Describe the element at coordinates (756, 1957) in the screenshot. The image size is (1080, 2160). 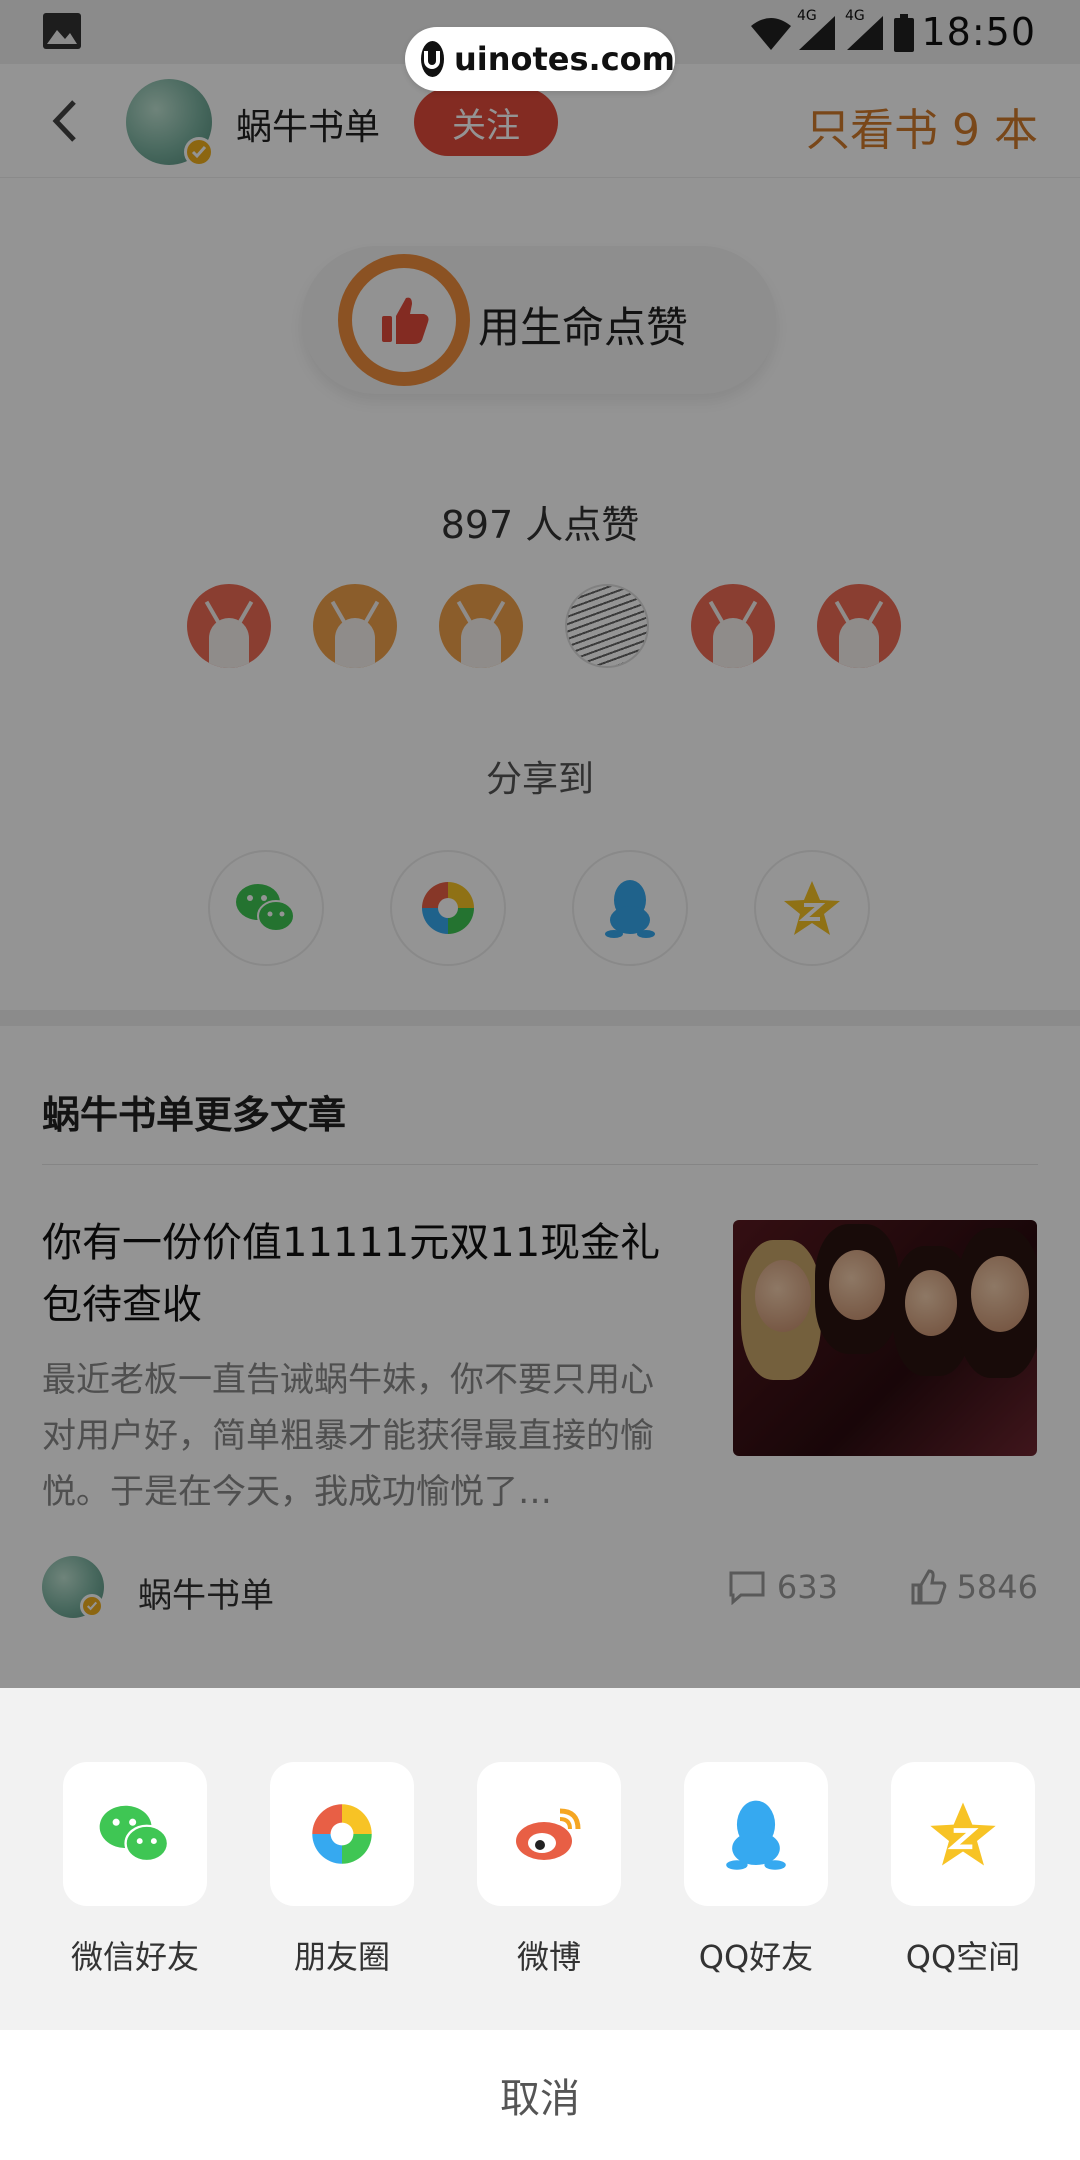
I see `share-label: QQ好友` at that location.